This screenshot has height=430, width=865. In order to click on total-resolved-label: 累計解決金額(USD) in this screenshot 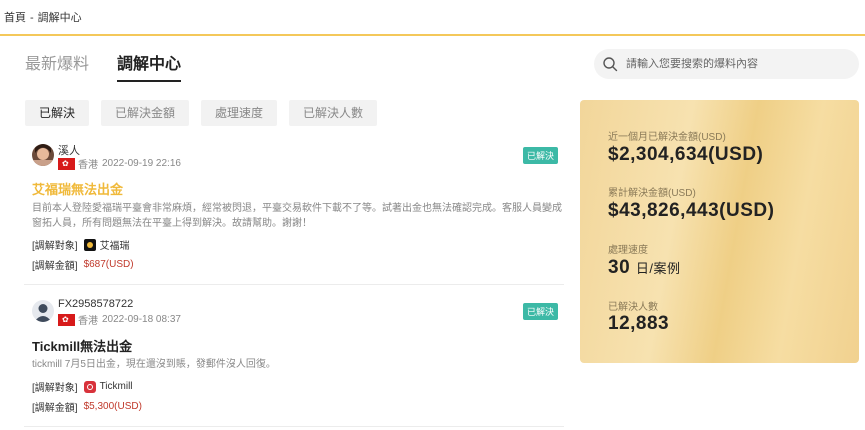, I will do `click(652, 193)`.